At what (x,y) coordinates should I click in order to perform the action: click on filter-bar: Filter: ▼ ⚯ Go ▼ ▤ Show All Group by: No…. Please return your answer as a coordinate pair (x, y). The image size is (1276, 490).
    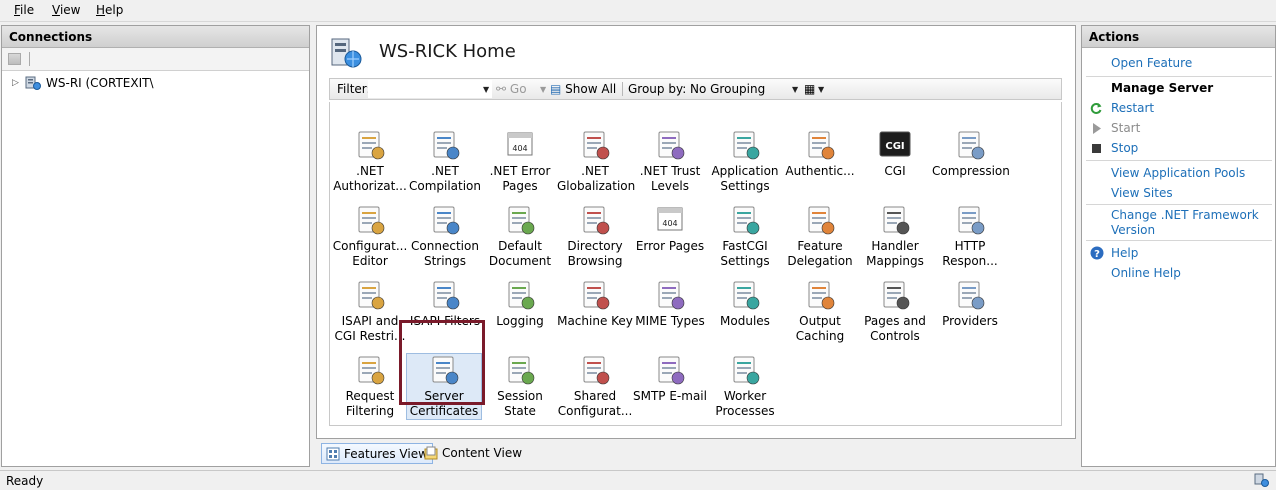
    Looking at the image, I should click on (695, 89).